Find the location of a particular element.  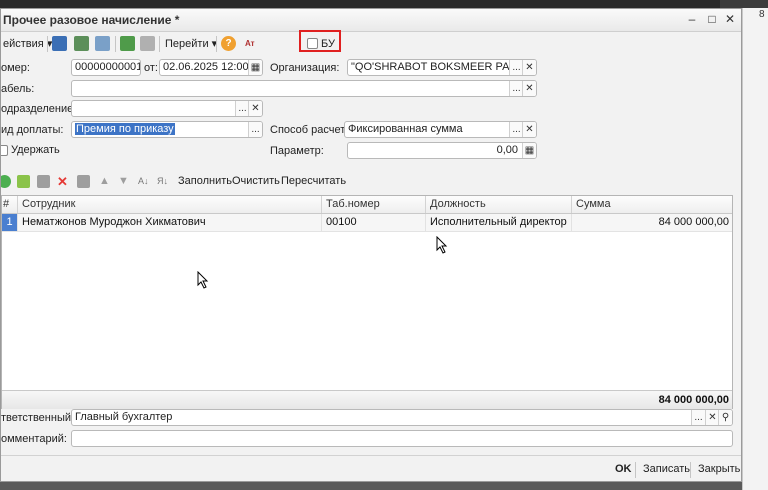

responsible-value: Главный бухгалтер is located at coordinates (124, 417).